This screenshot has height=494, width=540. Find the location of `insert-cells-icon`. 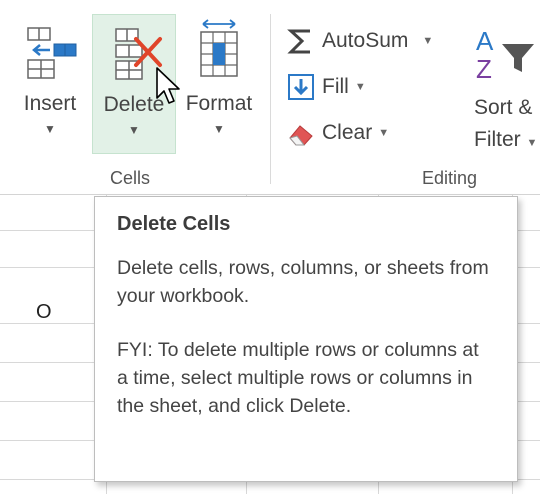

insert-cells-icon is located at coordinates (50, 49).